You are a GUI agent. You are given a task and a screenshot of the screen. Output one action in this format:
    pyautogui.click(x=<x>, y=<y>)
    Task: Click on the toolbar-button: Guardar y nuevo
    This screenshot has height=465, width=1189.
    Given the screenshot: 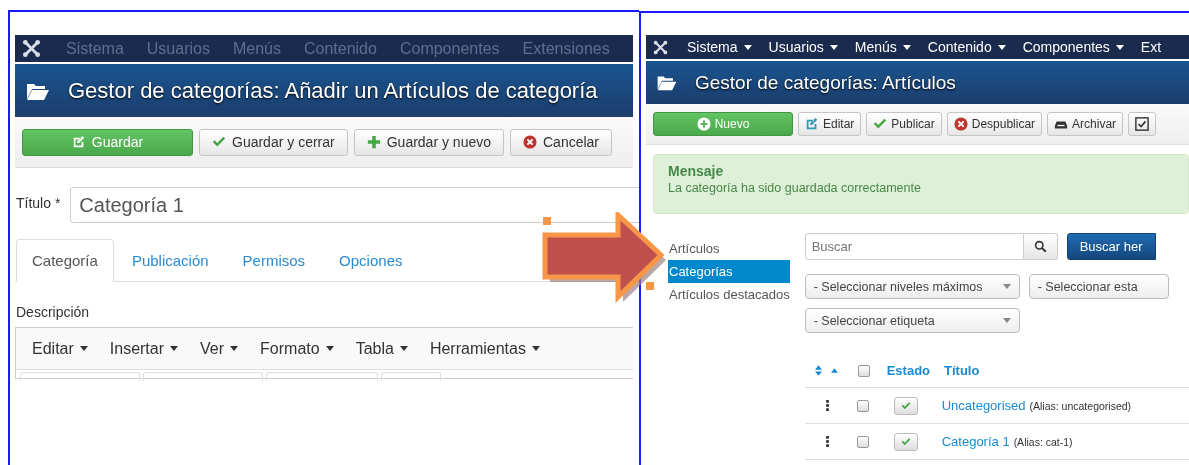 What is the action you would take?
    pyautogui.click(x=428, y=142)
    